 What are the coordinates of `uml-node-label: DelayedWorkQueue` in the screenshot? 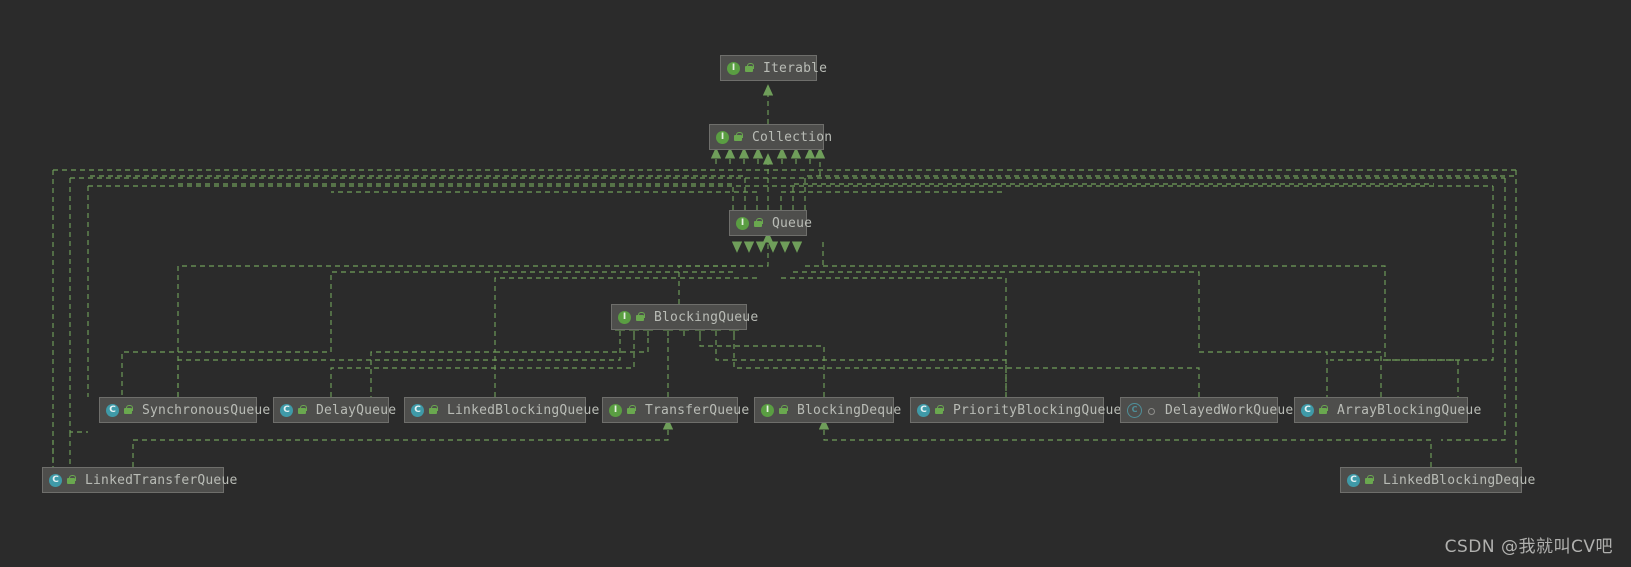 It's located at (1229, 410).